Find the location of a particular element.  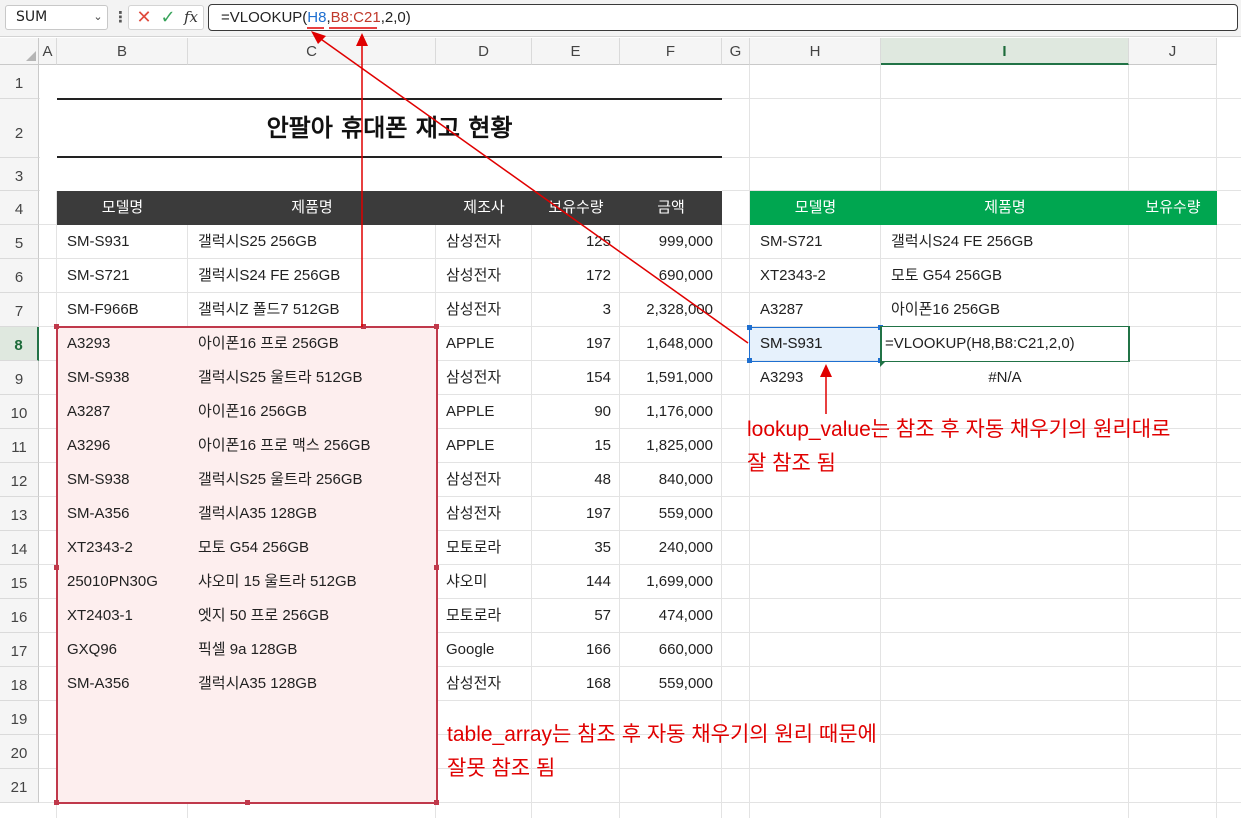

table1-cell: SM-S931 is located at coordinates (122, 242).